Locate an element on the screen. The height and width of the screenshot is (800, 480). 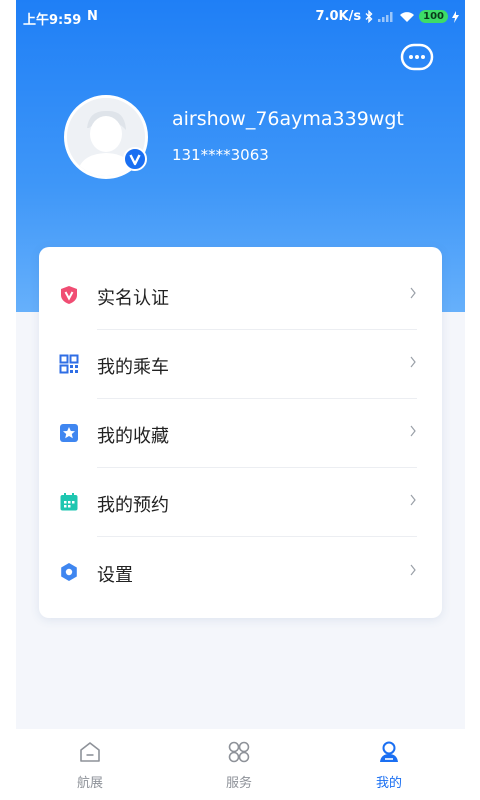
shield-v-icon is located at coordinates (69, 295).